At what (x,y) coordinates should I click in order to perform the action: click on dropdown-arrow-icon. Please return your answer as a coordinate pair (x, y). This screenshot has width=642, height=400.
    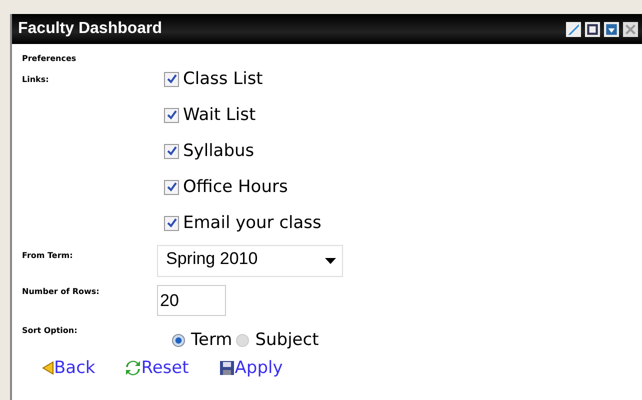
    Looking at the image, I should click on (330, 261).